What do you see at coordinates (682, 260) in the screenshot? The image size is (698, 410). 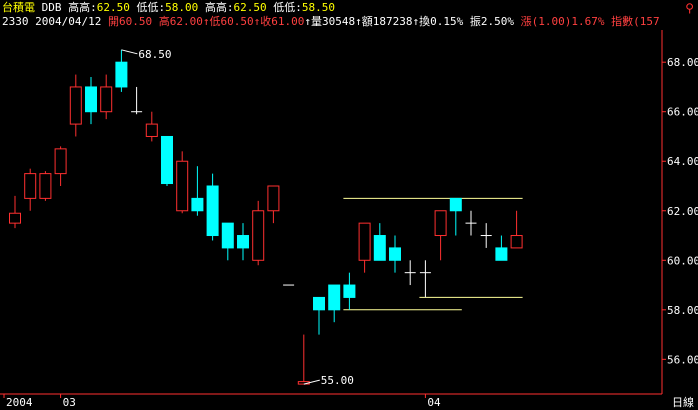 I see `y-tick-label: 60.00` at bounding box center [682, 260].